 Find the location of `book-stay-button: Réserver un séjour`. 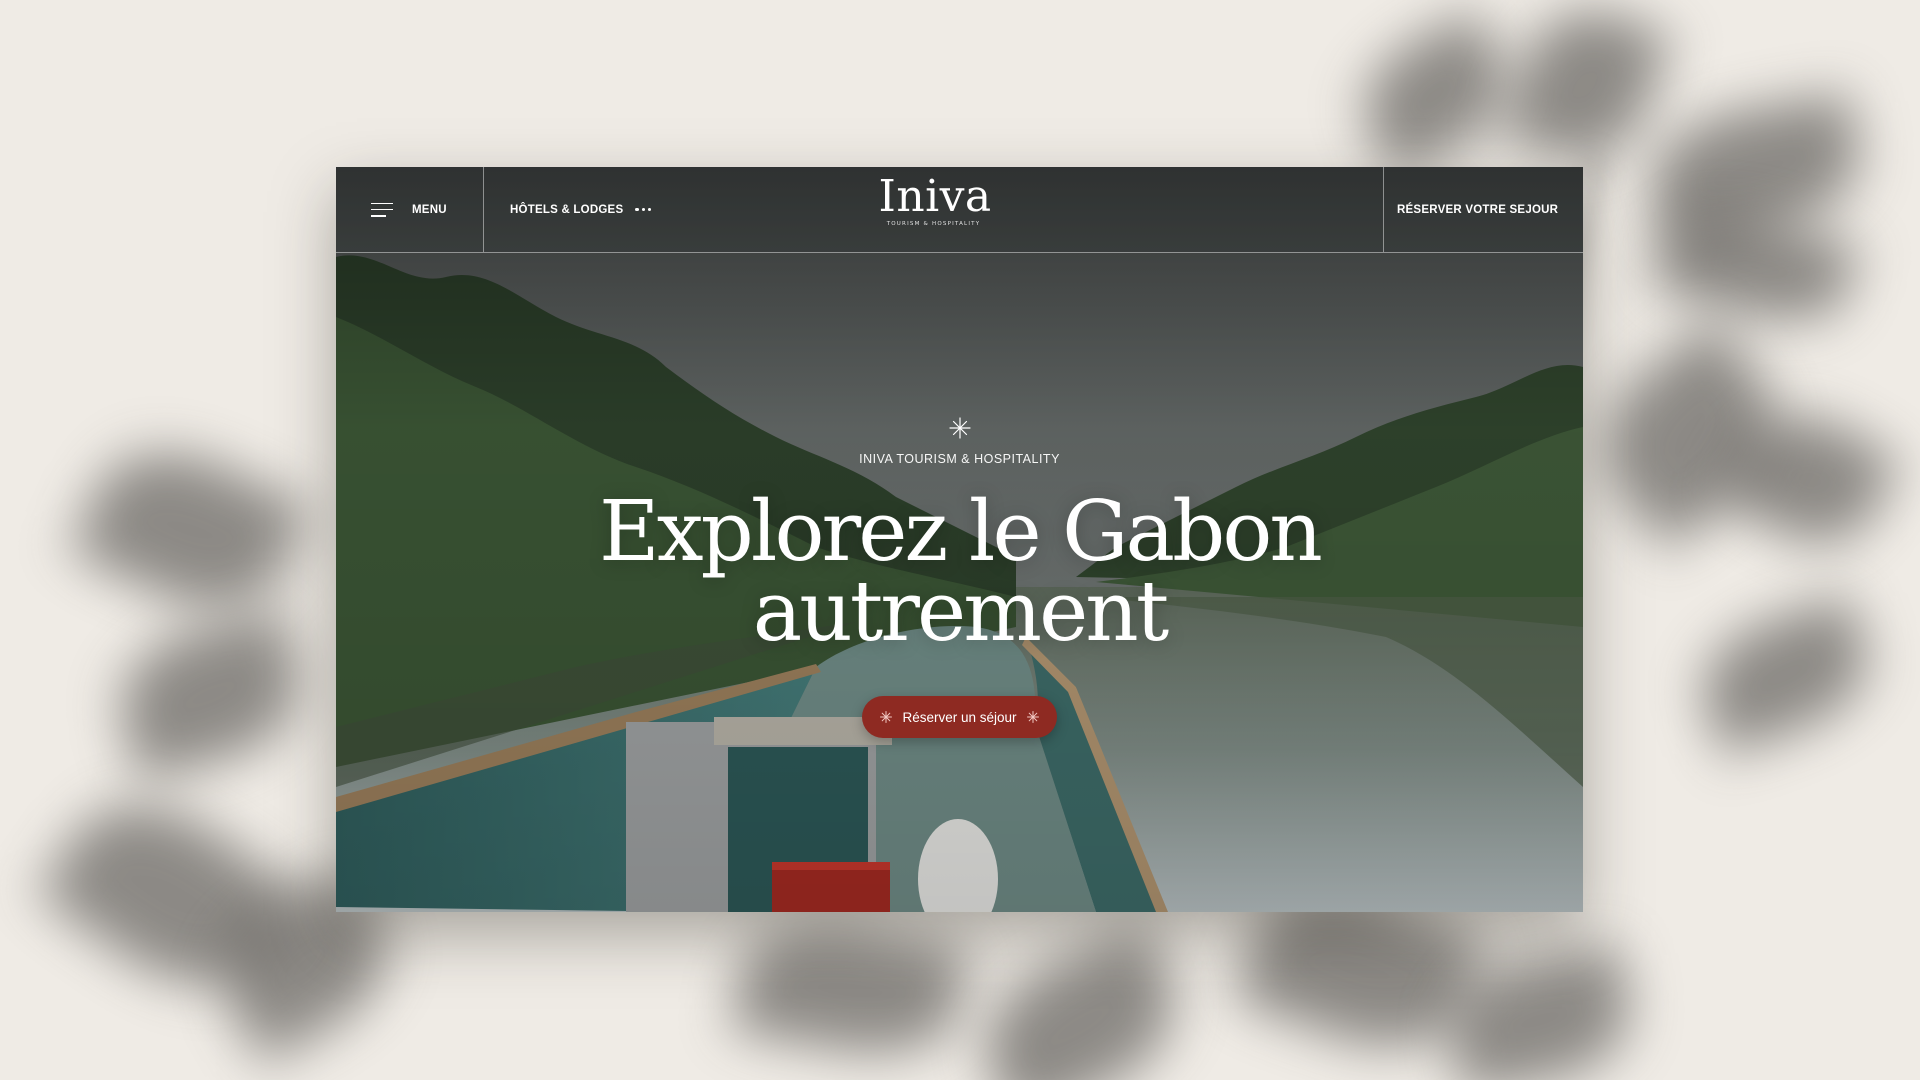

book-stay-button: Réserver un séjour is located at coordinates (959, 717).